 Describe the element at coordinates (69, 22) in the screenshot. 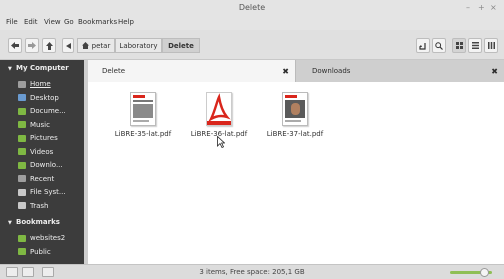

I see `menu-go: Go` at that location.